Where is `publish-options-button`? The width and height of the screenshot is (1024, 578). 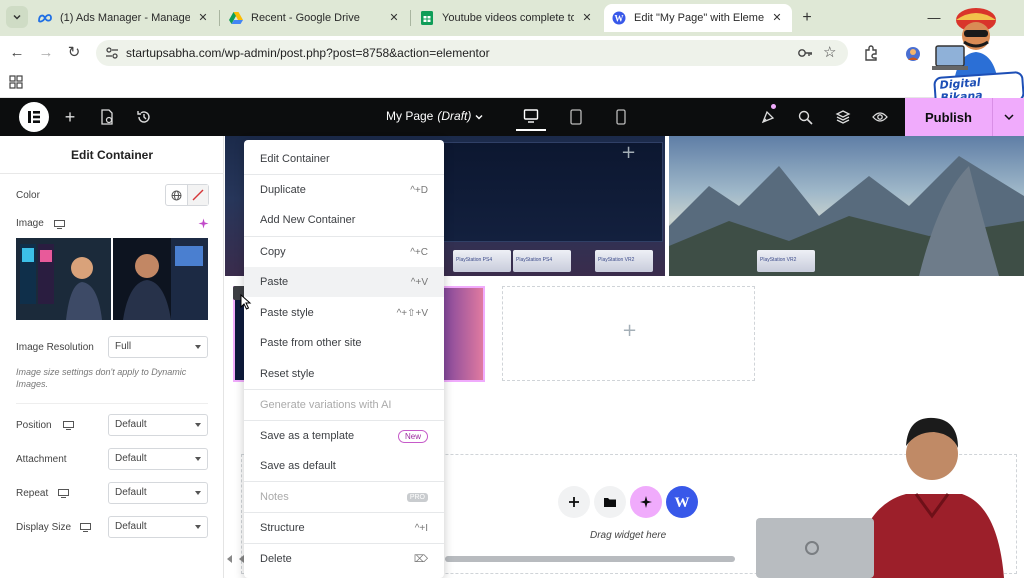 publish-options-button is located at coordinates (1008, 117).